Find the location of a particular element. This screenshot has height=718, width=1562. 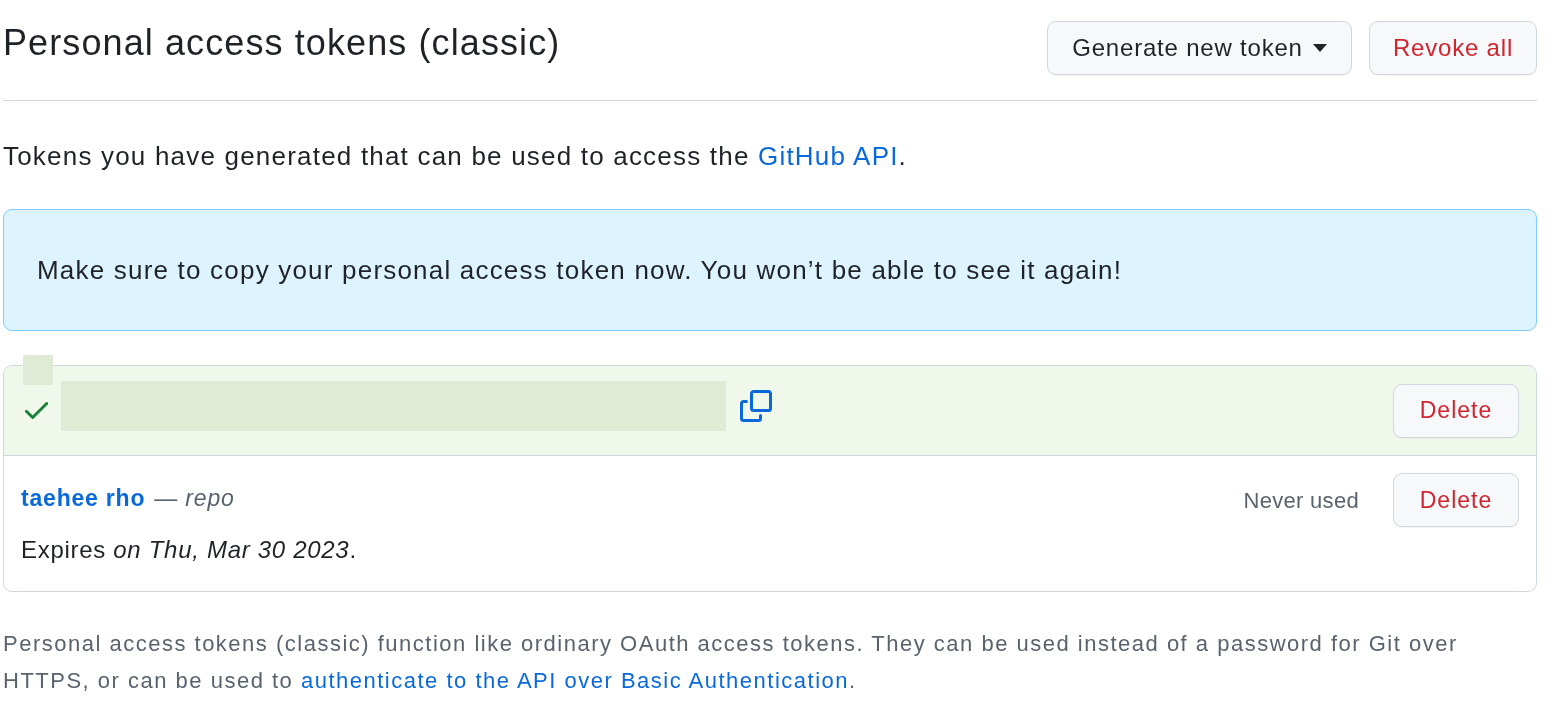

token-scopes: — repo is located at coordinates (194, 498).